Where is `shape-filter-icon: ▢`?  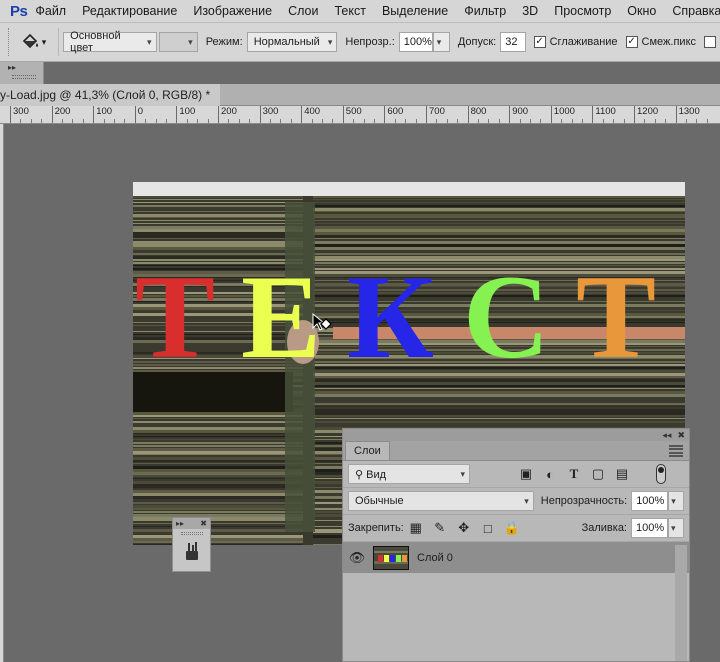 shape-filter-icon: ▢ is located at coordinates (598, 474).